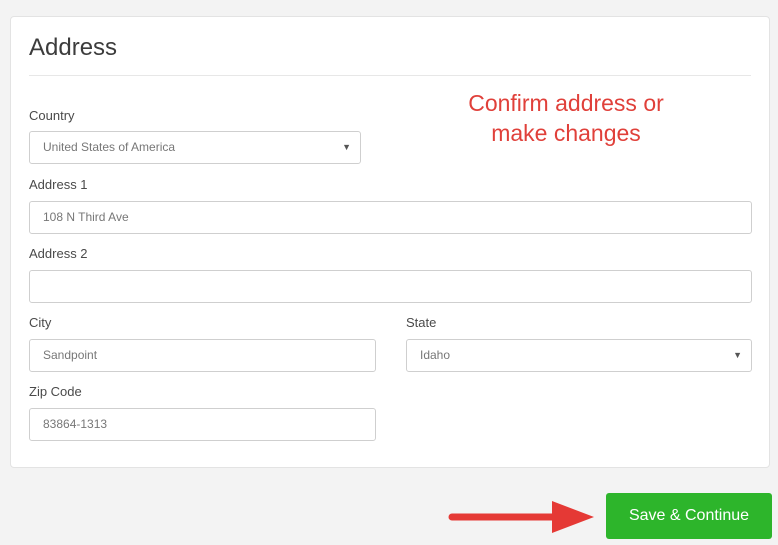  What do you see at coordinates (435, 355) in the screenshot?
I see `state-value: Idaho` at bounding box center [435, 355].